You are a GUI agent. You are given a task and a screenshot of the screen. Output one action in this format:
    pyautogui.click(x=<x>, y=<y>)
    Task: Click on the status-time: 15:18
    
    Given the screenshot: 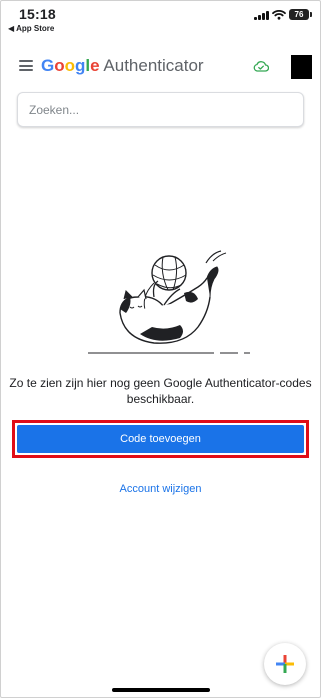 What is the action you would take?
    pyautogui.click(x=37, y=14)
    